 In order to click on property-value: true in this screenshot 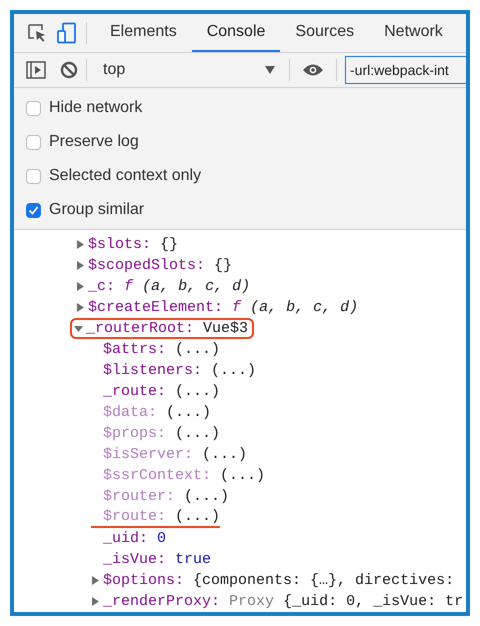, I will do `click(193, 559)`.